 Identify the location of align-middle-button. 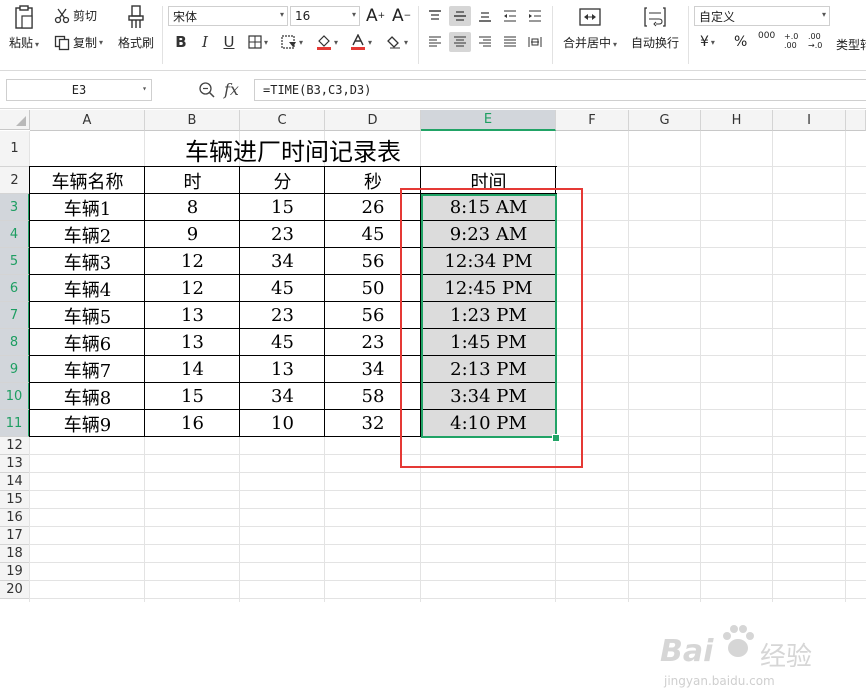
(460, 16).